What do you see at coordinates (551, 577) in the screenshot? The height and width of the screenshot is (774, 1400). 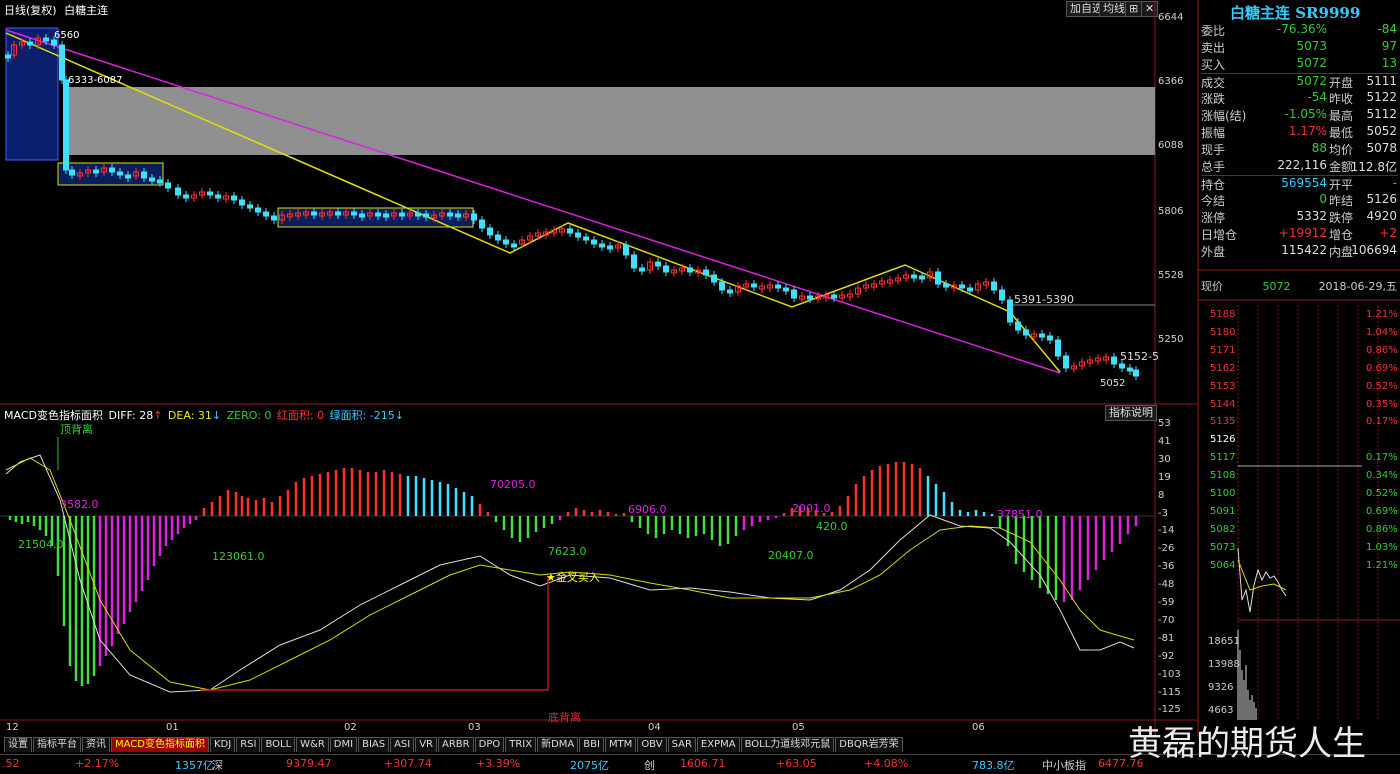 I see `star-icon: ★` at bounding box center [551, 577].